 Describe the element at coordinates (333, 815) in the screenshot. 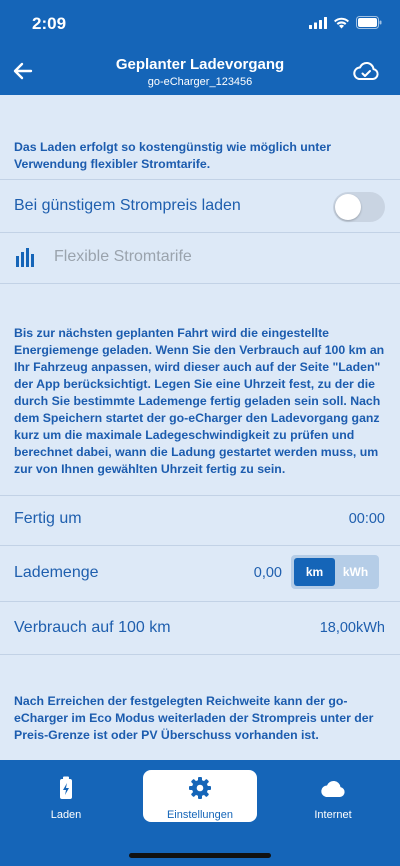

I see `tab-label: Internet` at that location.